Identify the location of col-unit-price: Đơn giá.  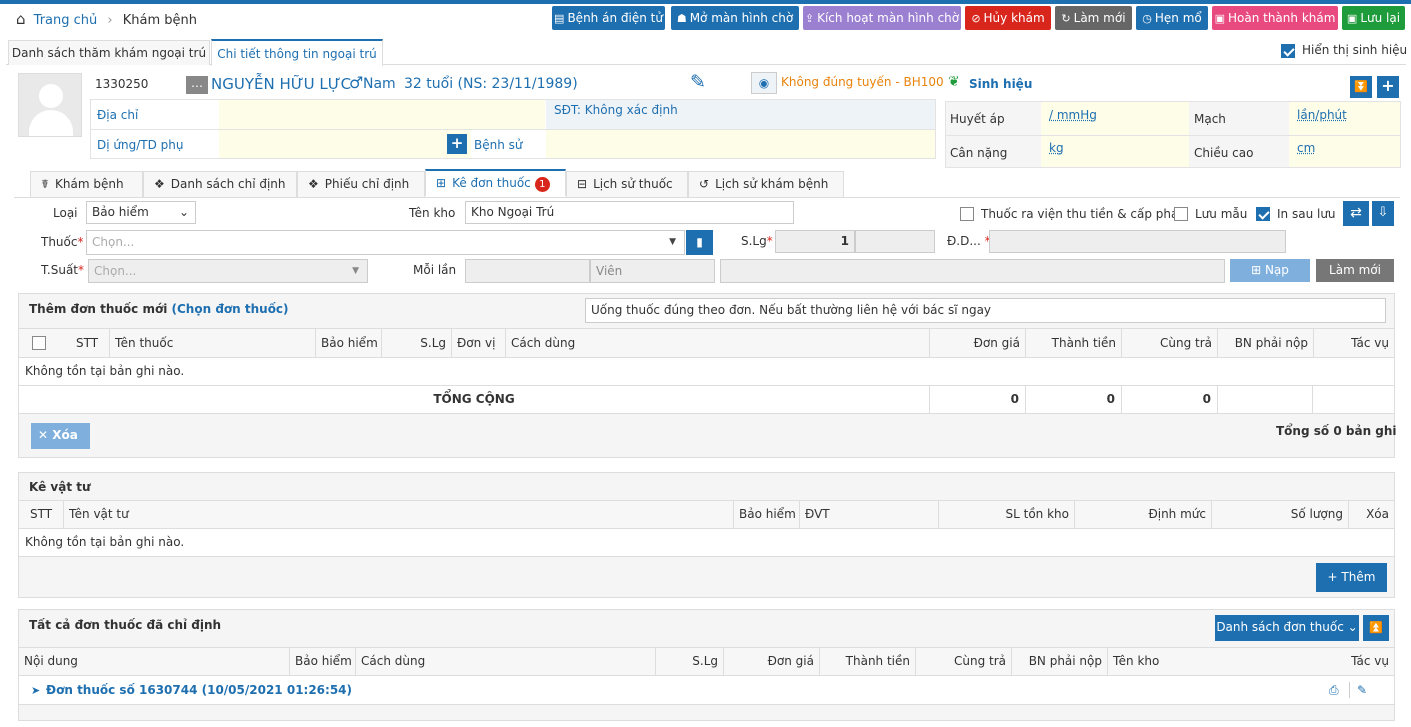
(977, 343).